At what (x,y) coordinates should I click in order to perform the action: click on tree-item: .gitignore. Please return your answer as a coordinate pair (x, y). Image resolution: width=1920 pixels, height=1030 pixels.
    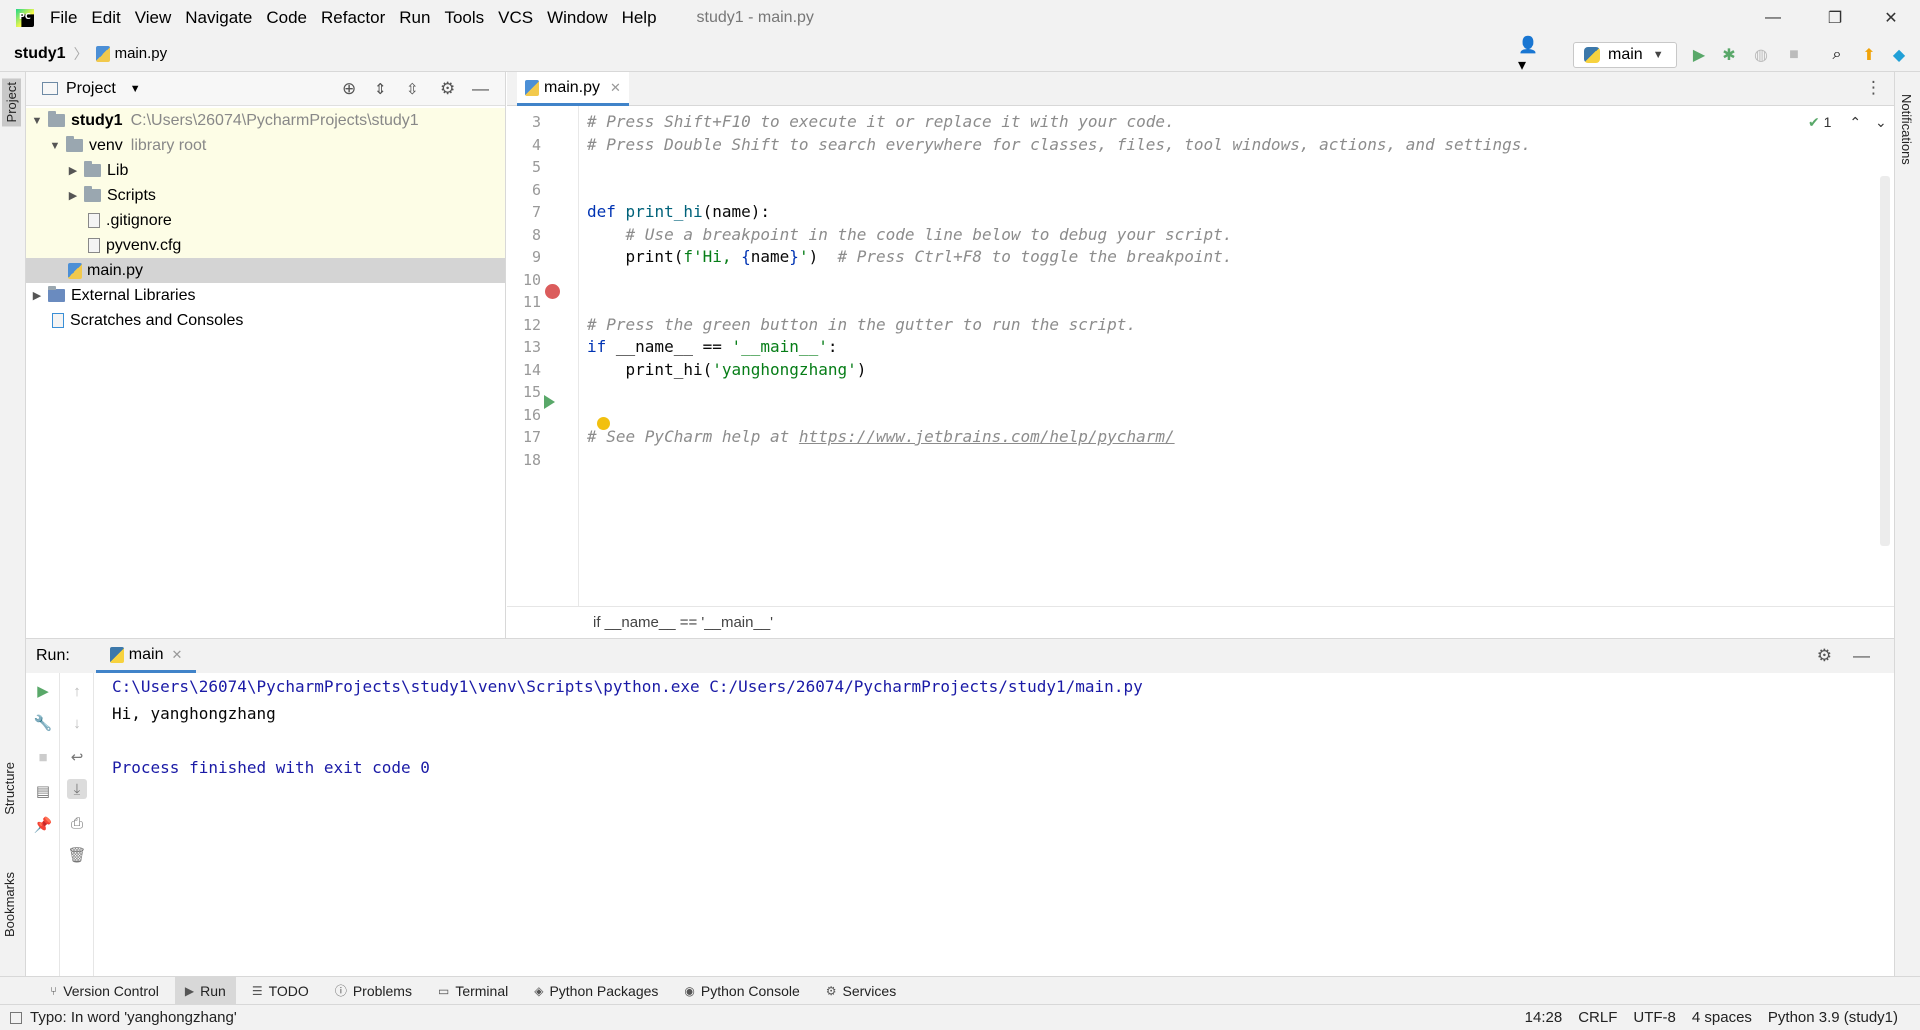
    Looking at the image, I should click on (265, 220).